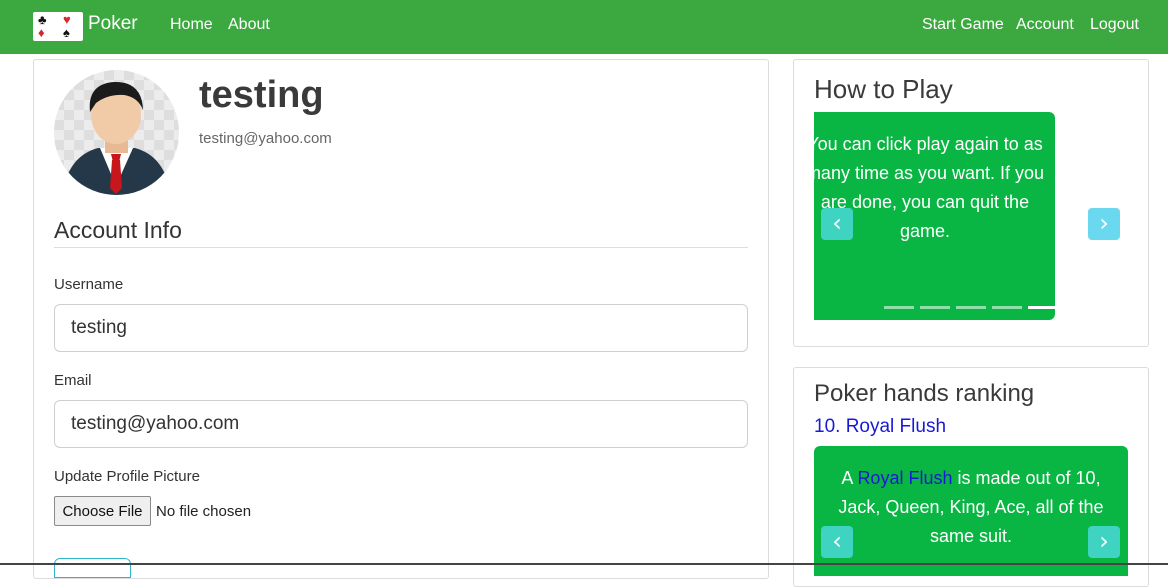 Image resolution: width=1168 pixels, height=587 pixels. What do you see at coordinates (102, 511) in the screenshot?
I see `choose-file-button: Choose File` at bounding box center [102, 511].